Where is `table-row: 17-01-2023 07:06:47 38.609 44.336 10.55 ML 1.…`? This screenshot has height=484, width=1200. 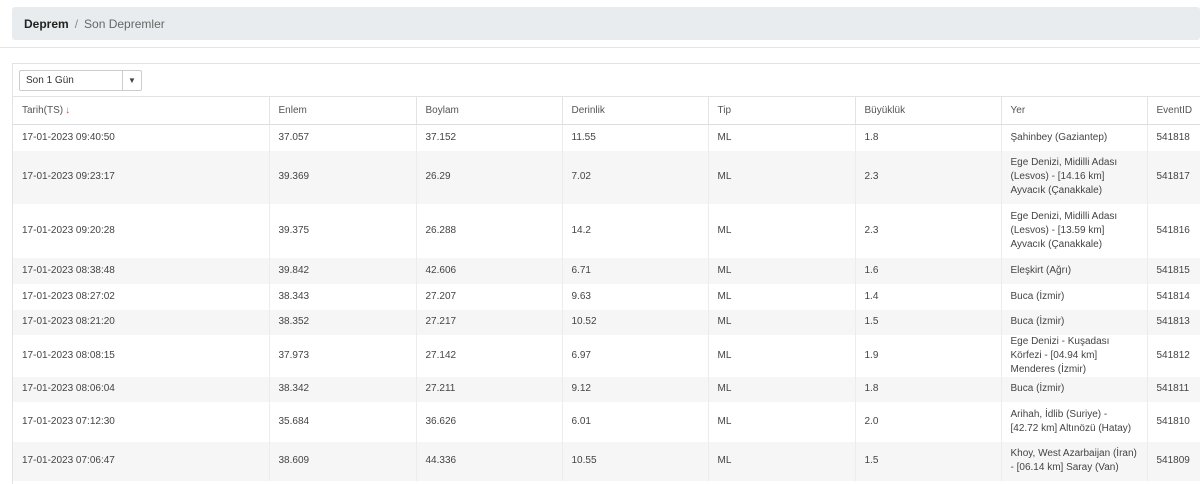
table-row: 17-01-2023 07:06:47 38.609 44.336 10.55 ML 1.… is located at coordinates (606, 461).